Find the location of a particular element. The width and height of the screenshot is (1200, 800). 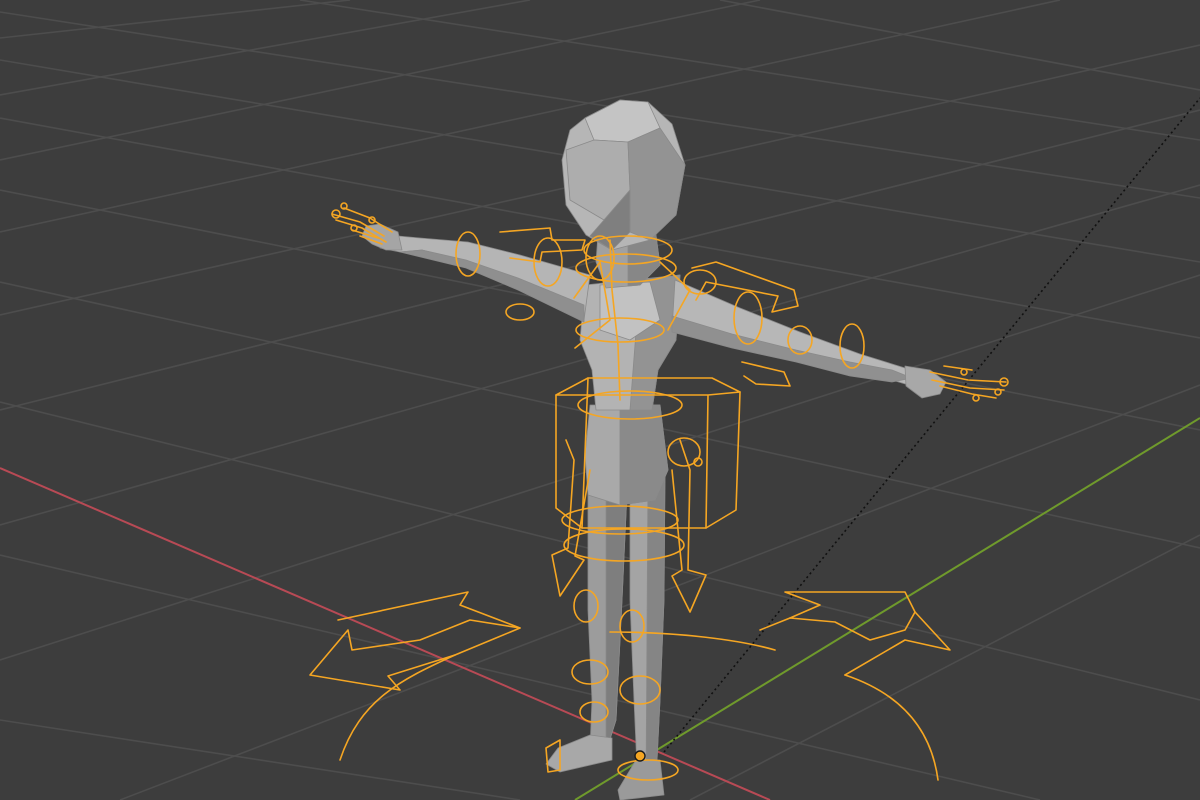

mesh-leg-left-shade is located at coordinates (655, 627).